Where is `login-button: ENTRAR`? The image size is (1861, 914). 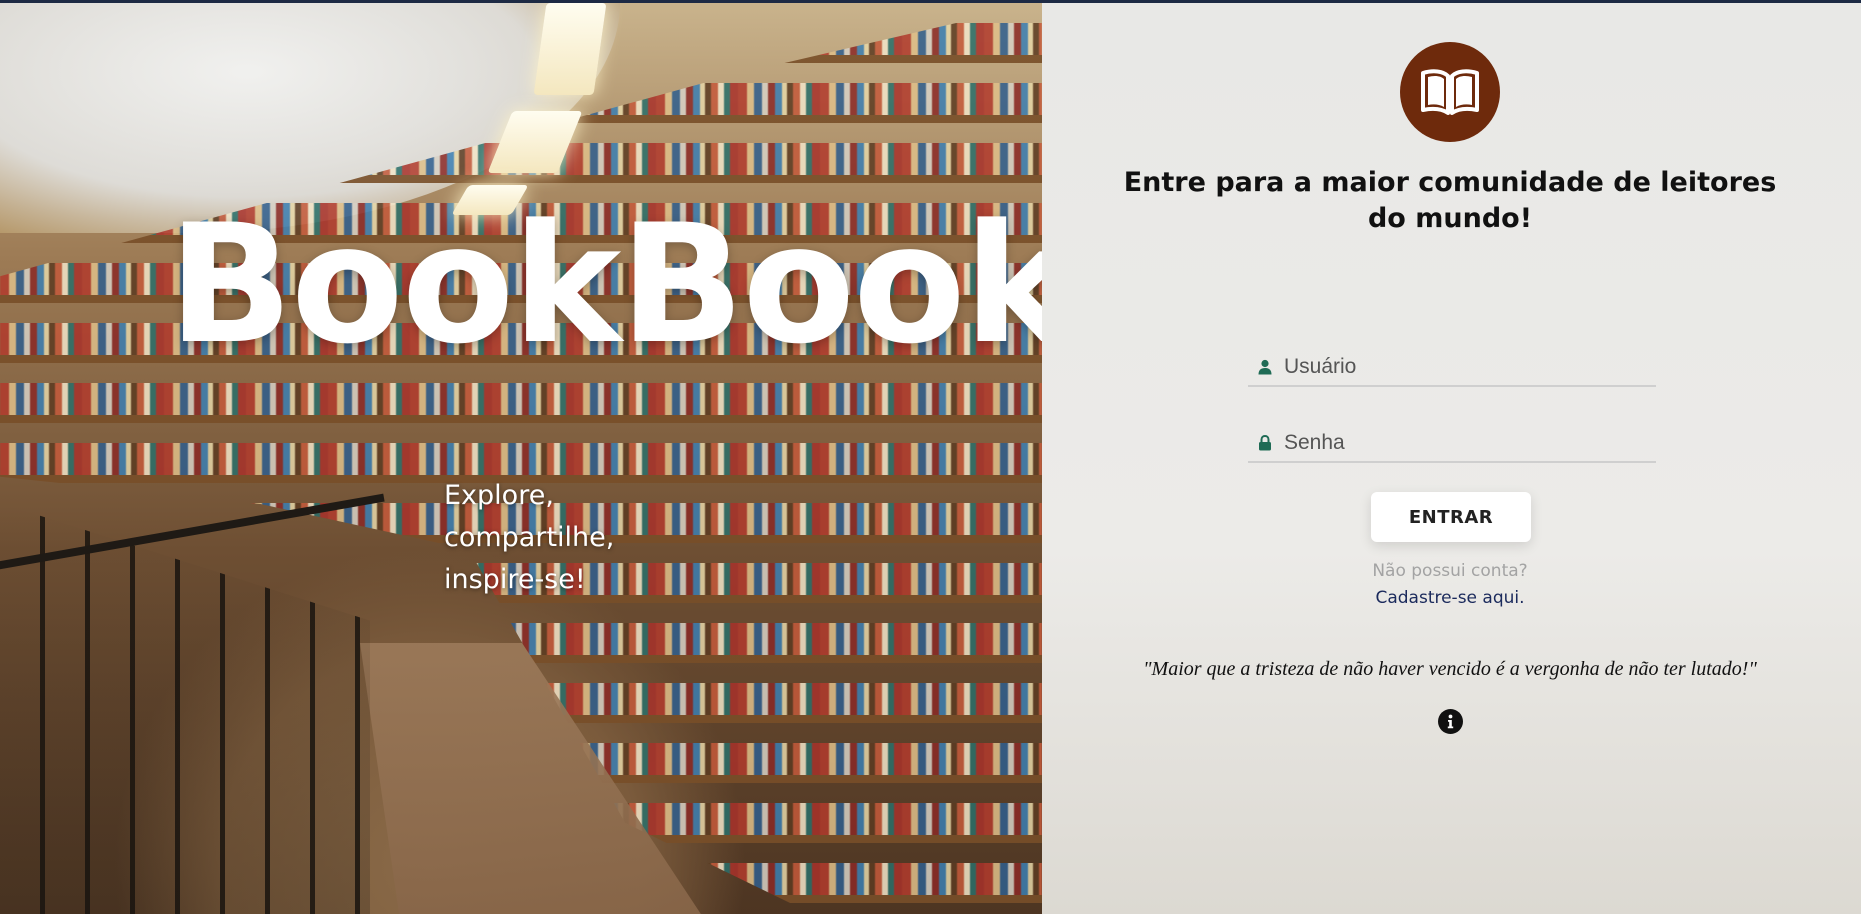 login-button: ENTRAR is located at coordinates (1451, 517).